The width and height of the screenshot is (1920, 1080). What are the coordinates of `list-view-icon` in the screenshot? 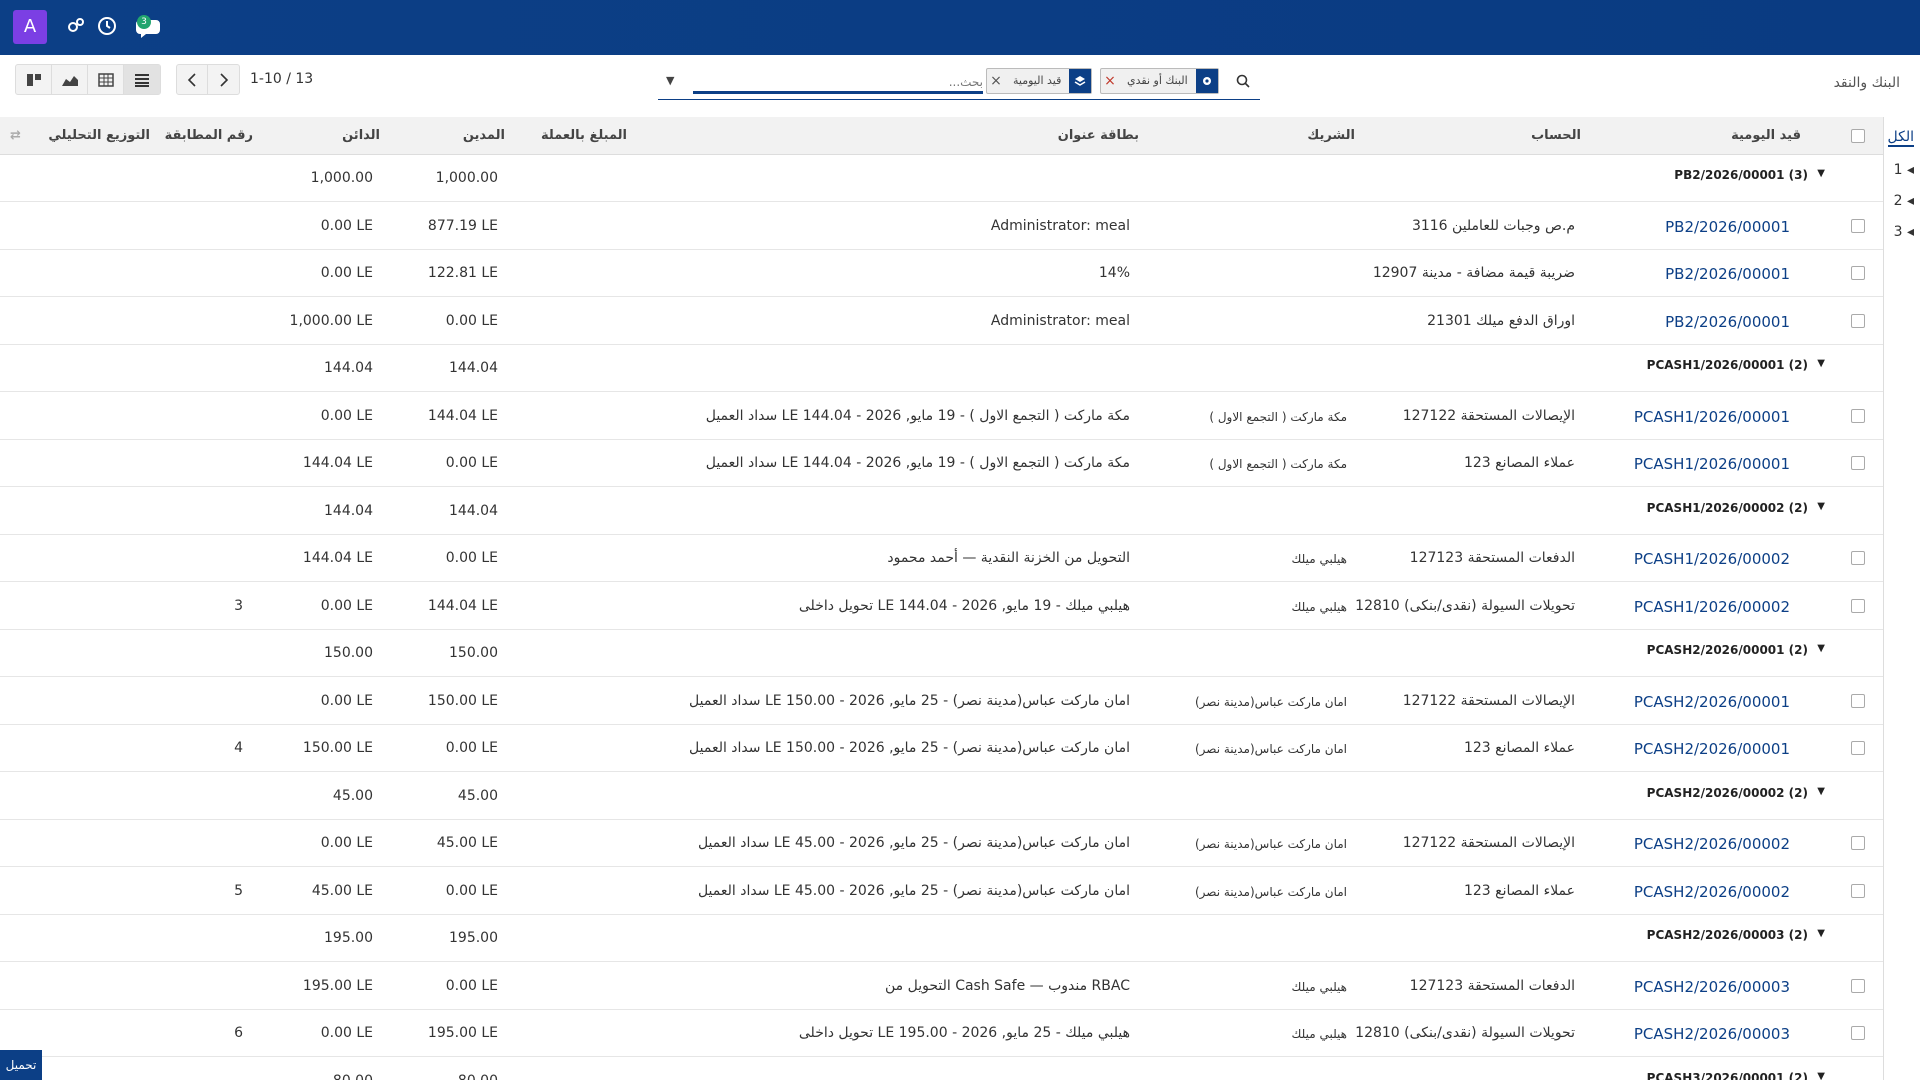 It's located at (142, 79).